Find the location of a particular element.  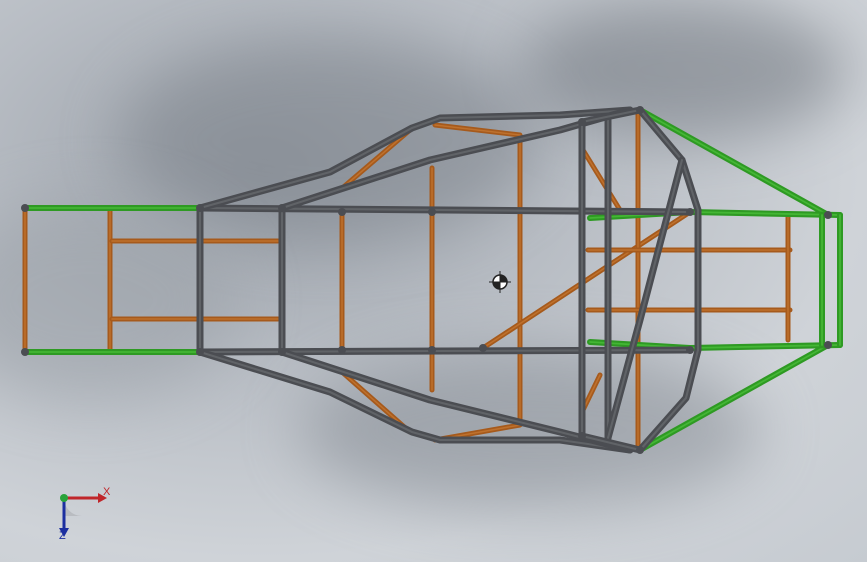

y-axis-dot is located at coordinates (64, 498).